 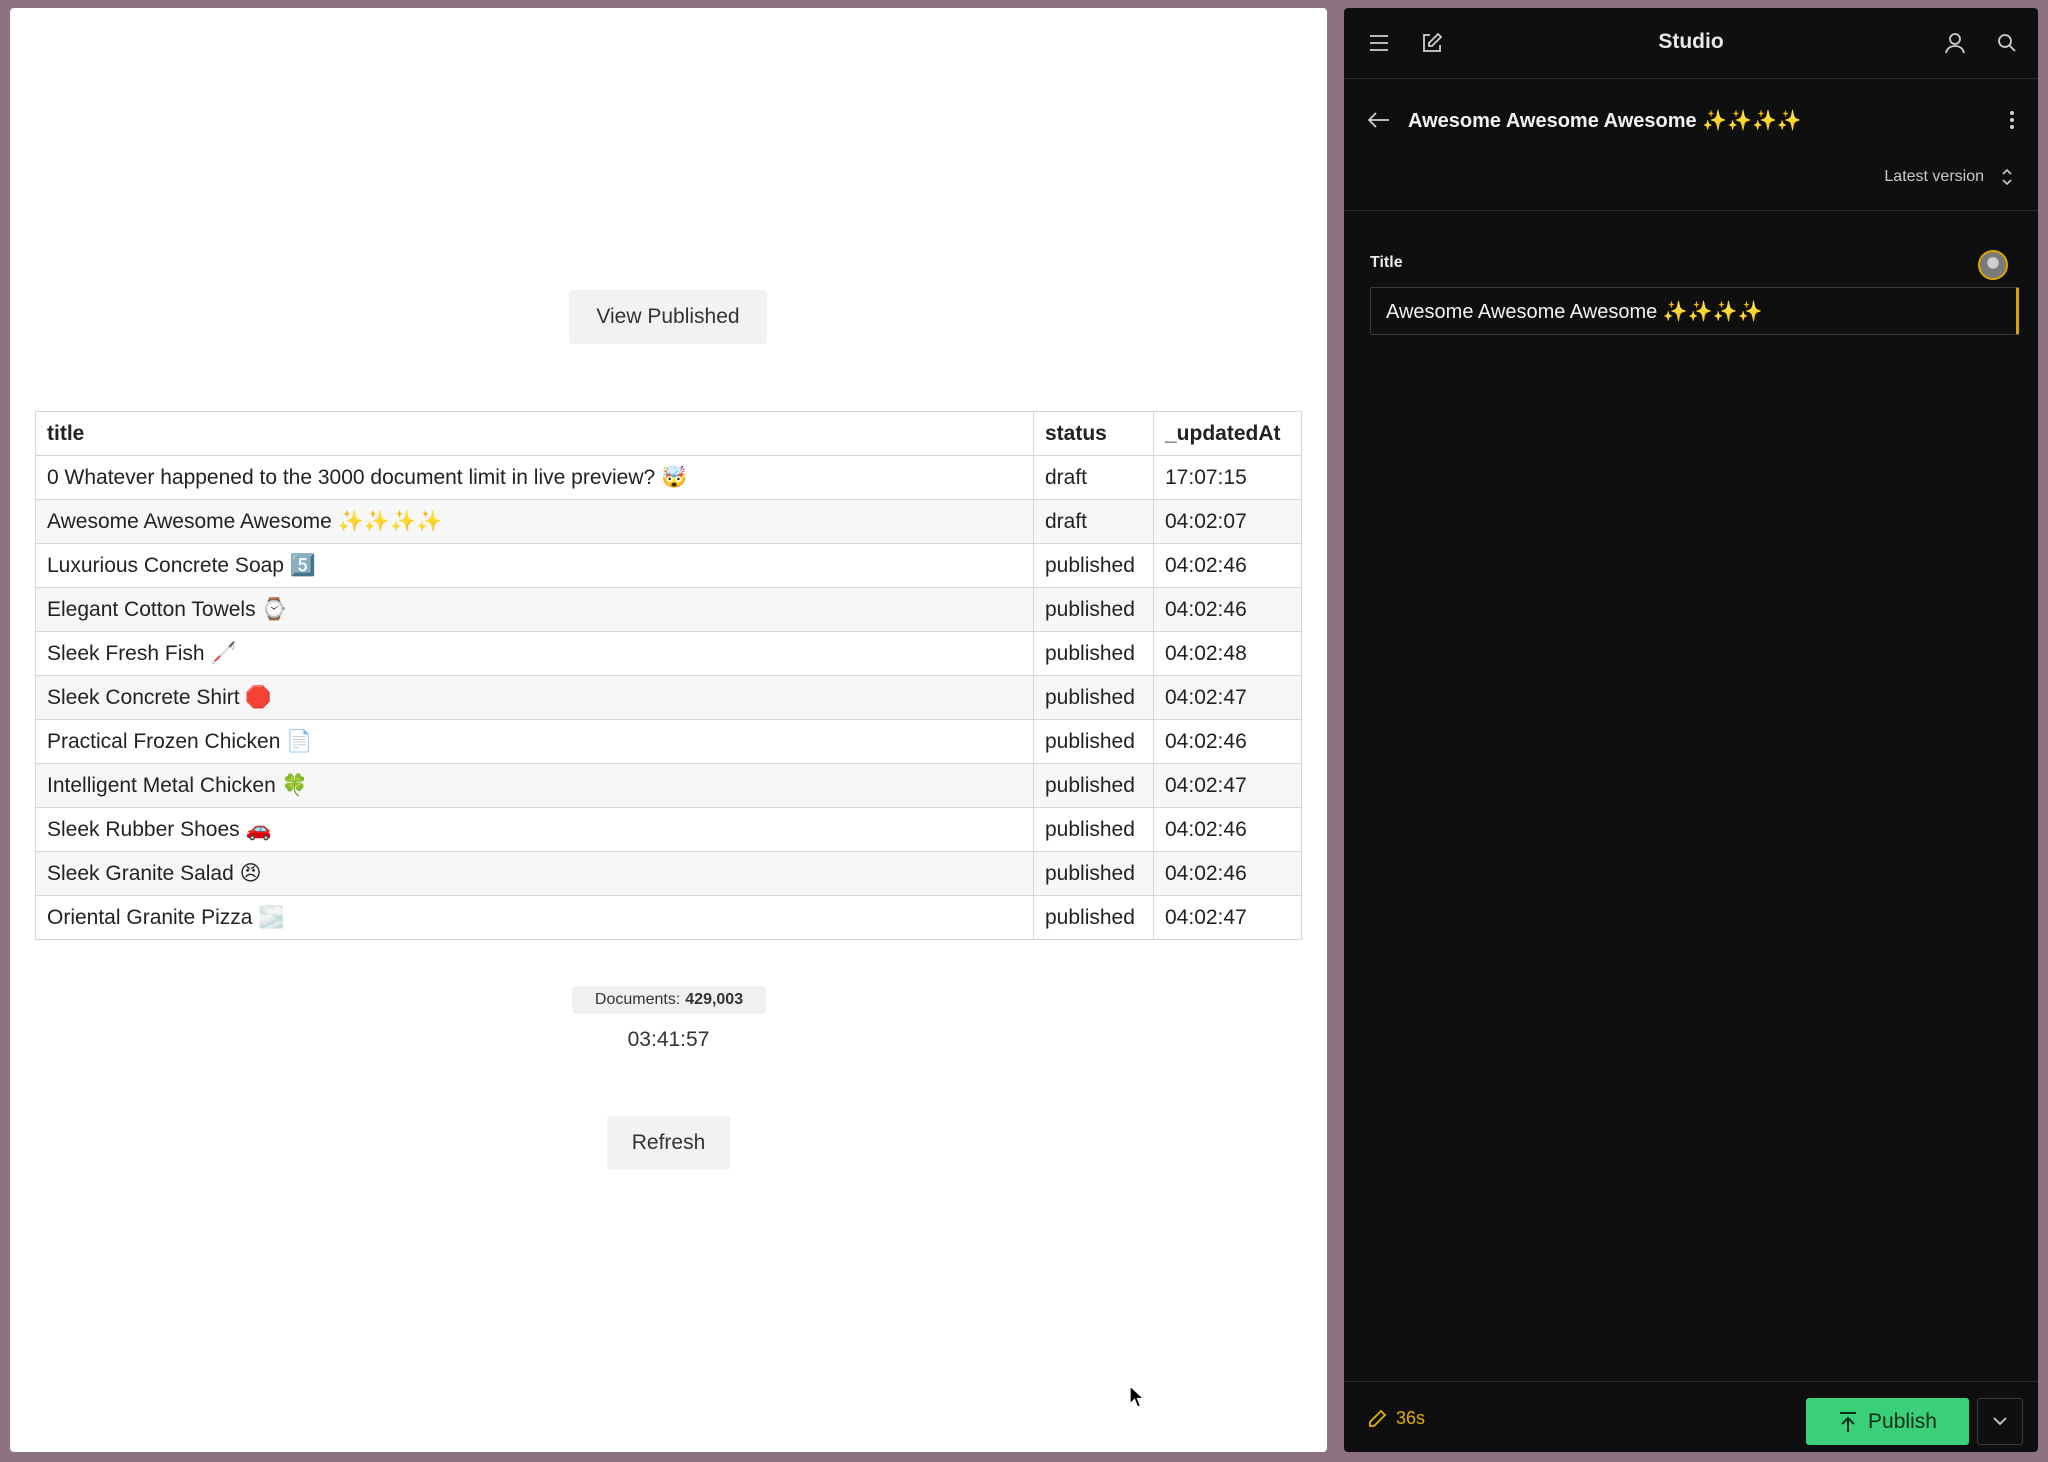 I want to click on table-row: Sleek Rubber Shoes 🚗 published 04:02:46, so click(x=668, y=829).